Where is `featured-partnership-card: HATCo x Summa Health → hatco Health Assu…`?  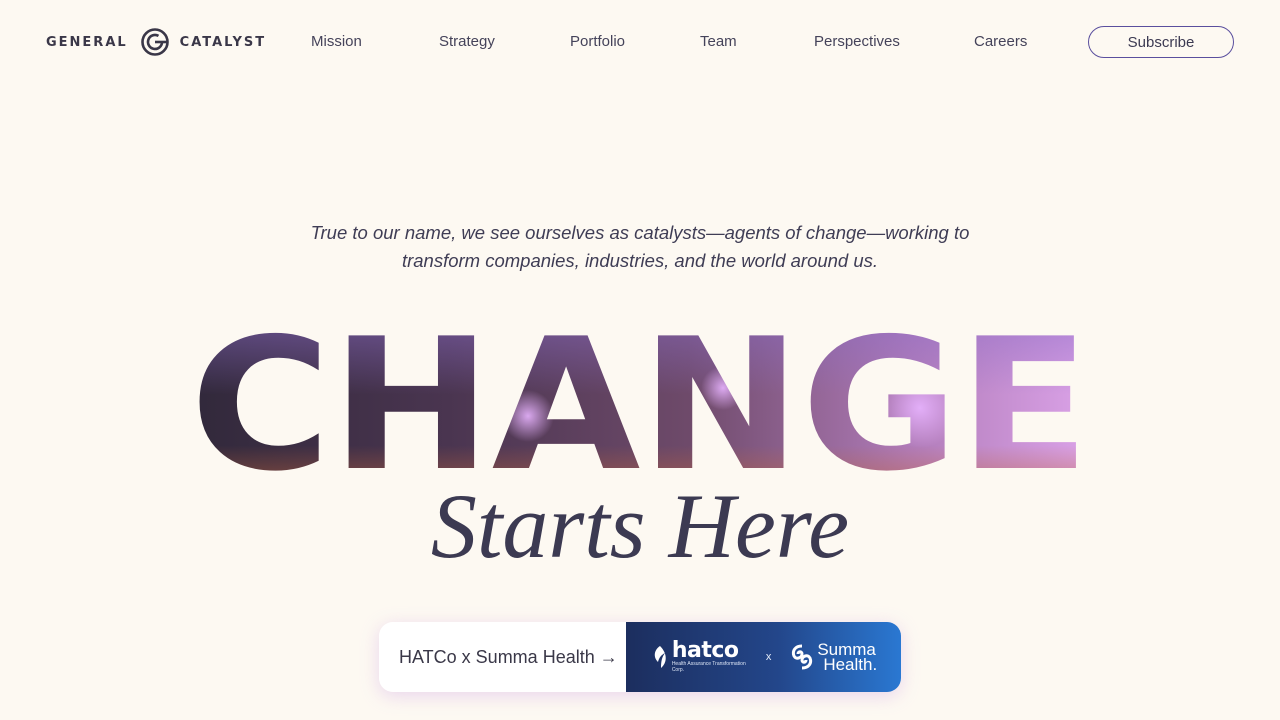
featured-partnership-card: HATCo x Summa Health → hatco Health Assu… is located at coordinates (640, 657).